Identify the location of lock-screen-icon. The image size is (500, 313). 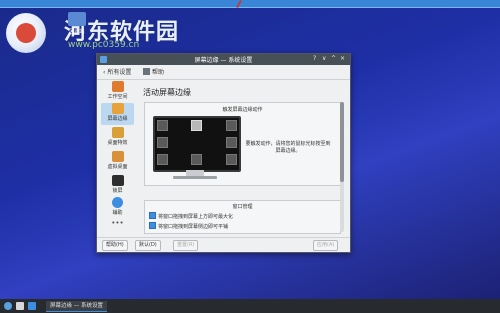
(117, 180).